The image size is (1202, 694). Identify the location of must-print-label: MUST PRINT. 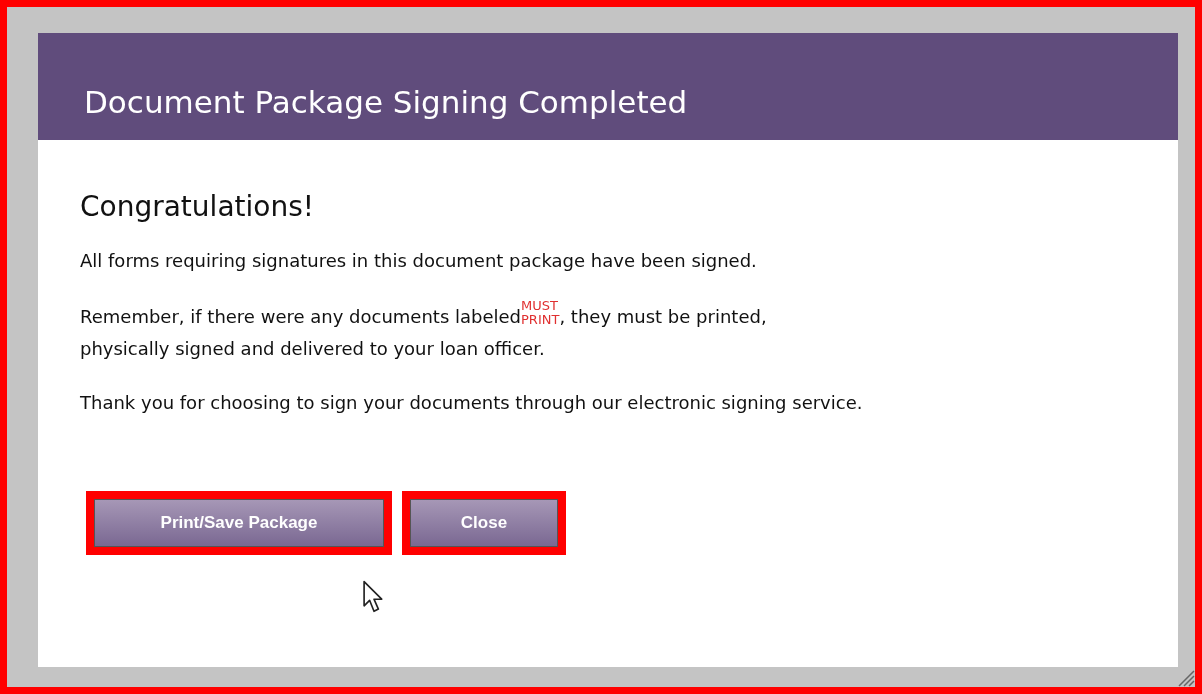
(540, 313).